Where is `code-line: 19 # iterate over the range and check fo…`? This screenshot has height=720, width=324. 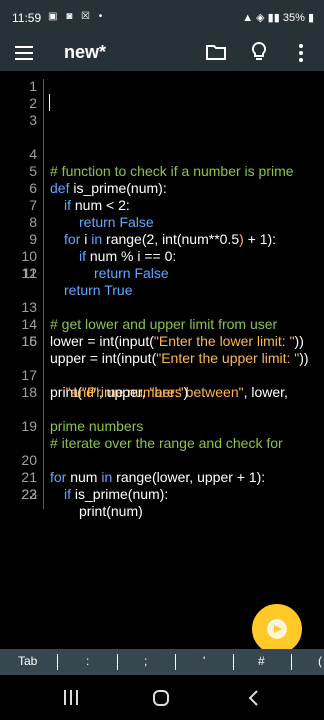
code-line: 19 # iterate over the range and check fo… is located at coordinates (141, 426).